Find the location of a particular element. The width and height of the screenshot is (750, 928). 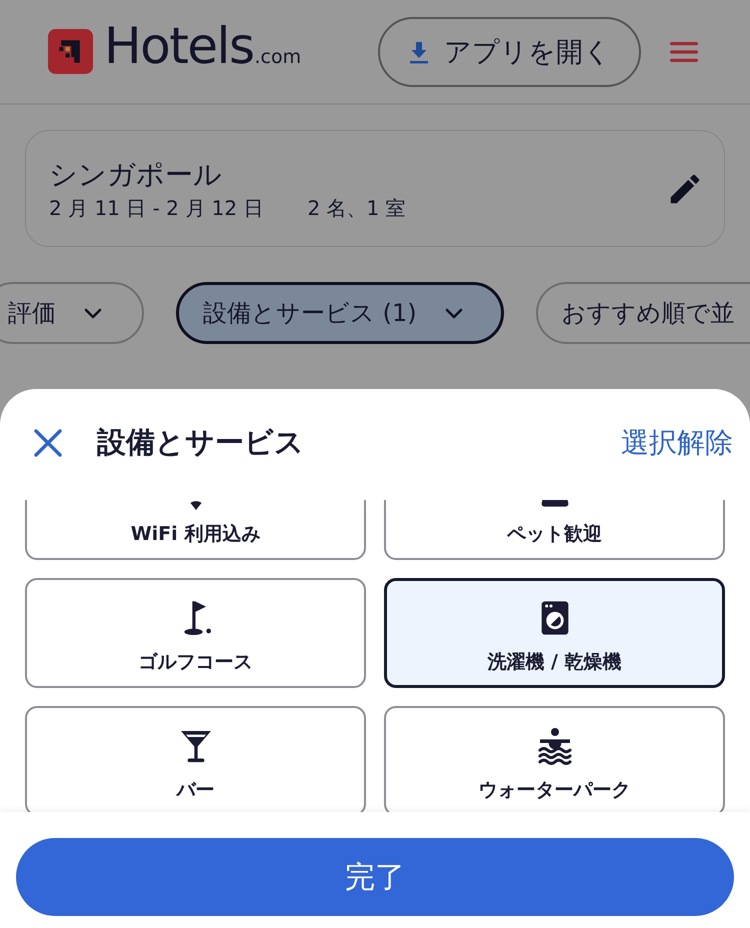

dates-text: 2 月 11 日 - 2 月 12 日 is located at coordinates (156, 207).